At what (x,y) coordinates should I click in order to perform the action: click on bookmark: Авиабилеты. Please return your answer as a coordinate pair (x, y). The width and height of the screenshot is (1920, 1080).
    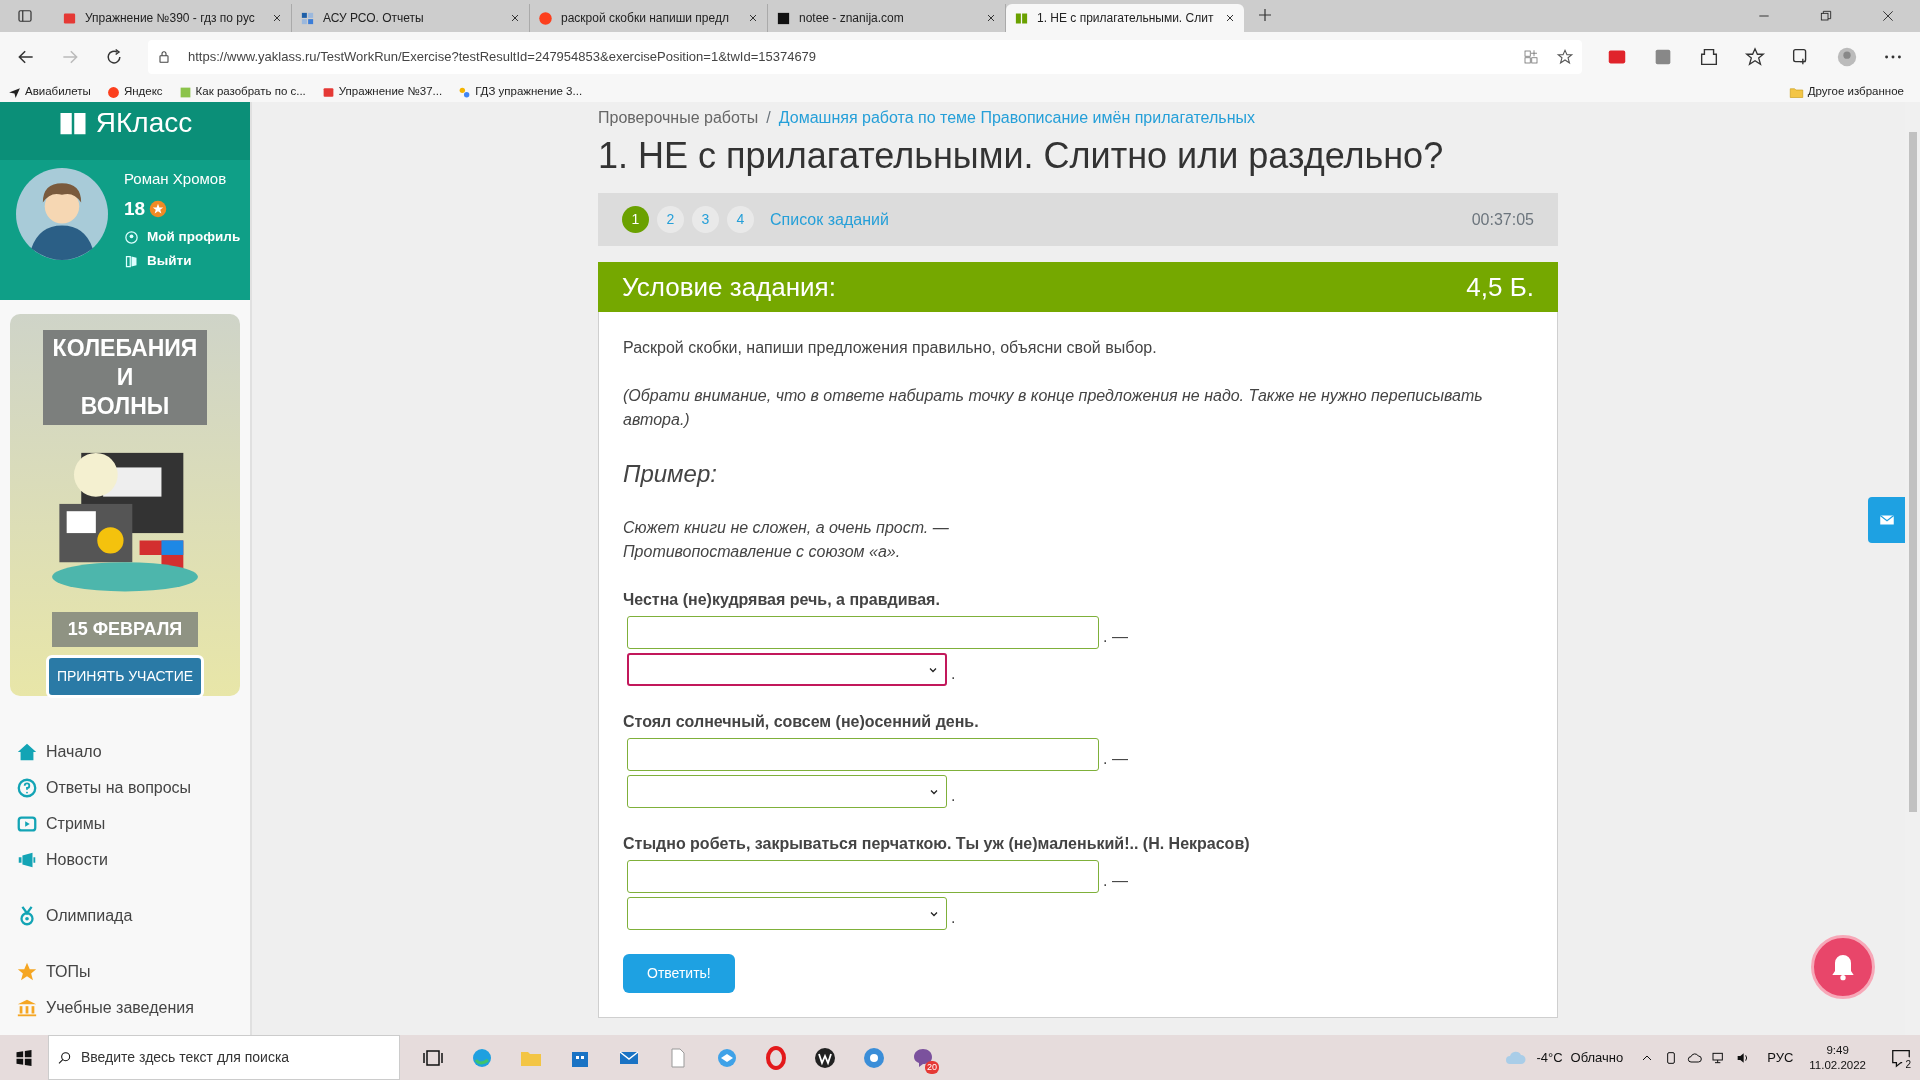
    Looking at the image, I should click on (49, 92).